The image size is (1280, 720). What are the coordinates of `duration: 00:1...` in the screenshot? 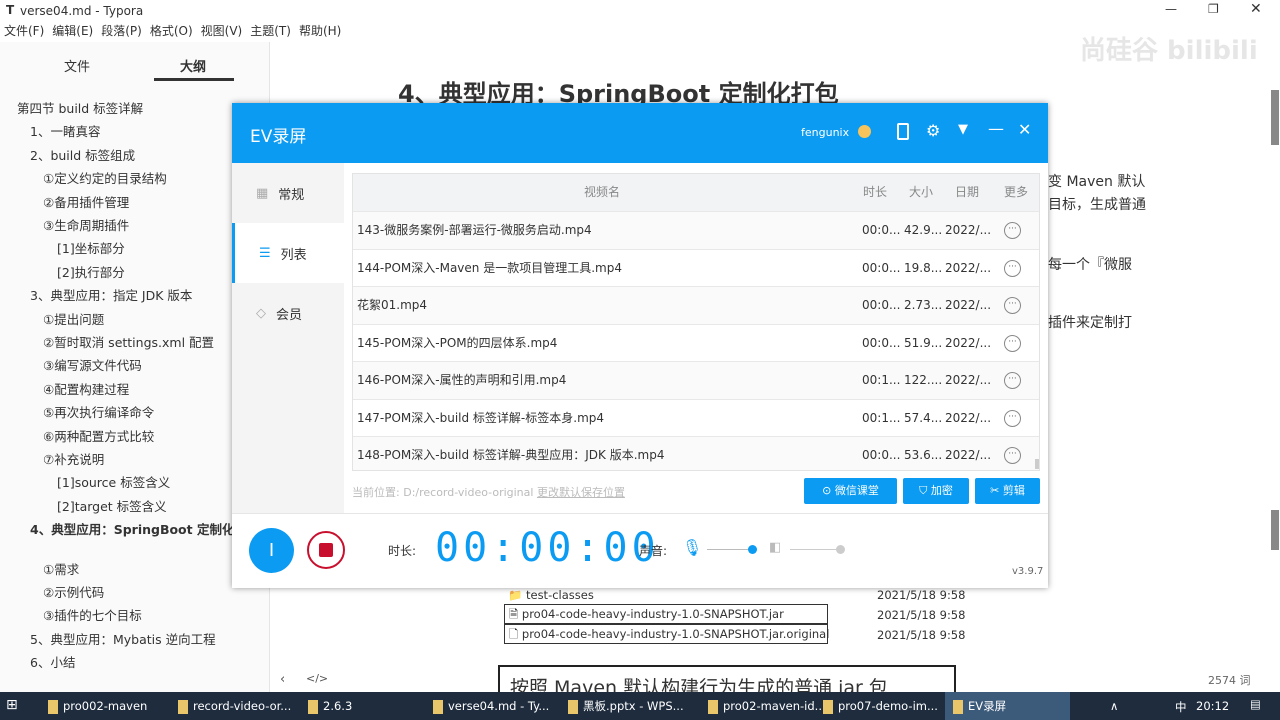 It's located at (881, 380).